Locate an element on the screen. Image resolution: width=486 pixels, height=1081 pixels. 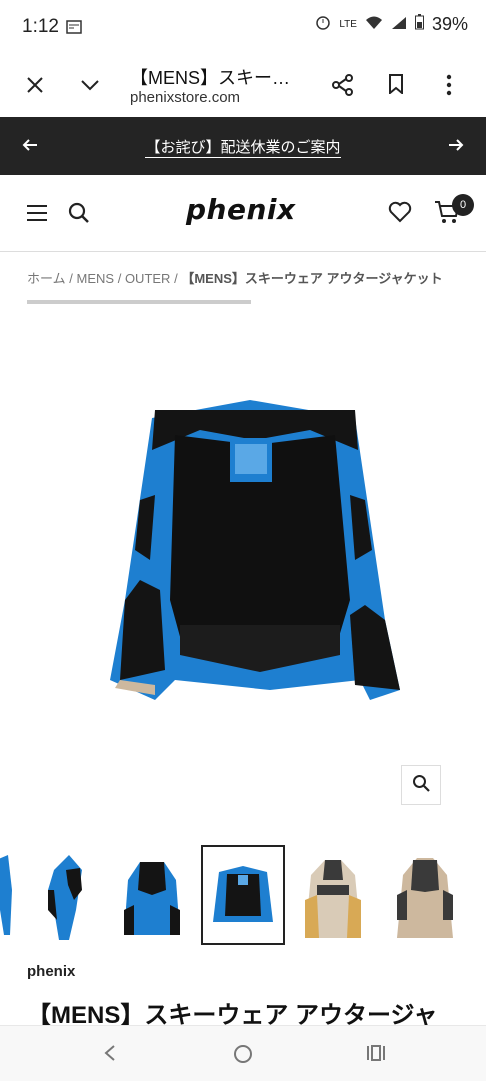
site-header: phenix is located at coordinates (243, 213).